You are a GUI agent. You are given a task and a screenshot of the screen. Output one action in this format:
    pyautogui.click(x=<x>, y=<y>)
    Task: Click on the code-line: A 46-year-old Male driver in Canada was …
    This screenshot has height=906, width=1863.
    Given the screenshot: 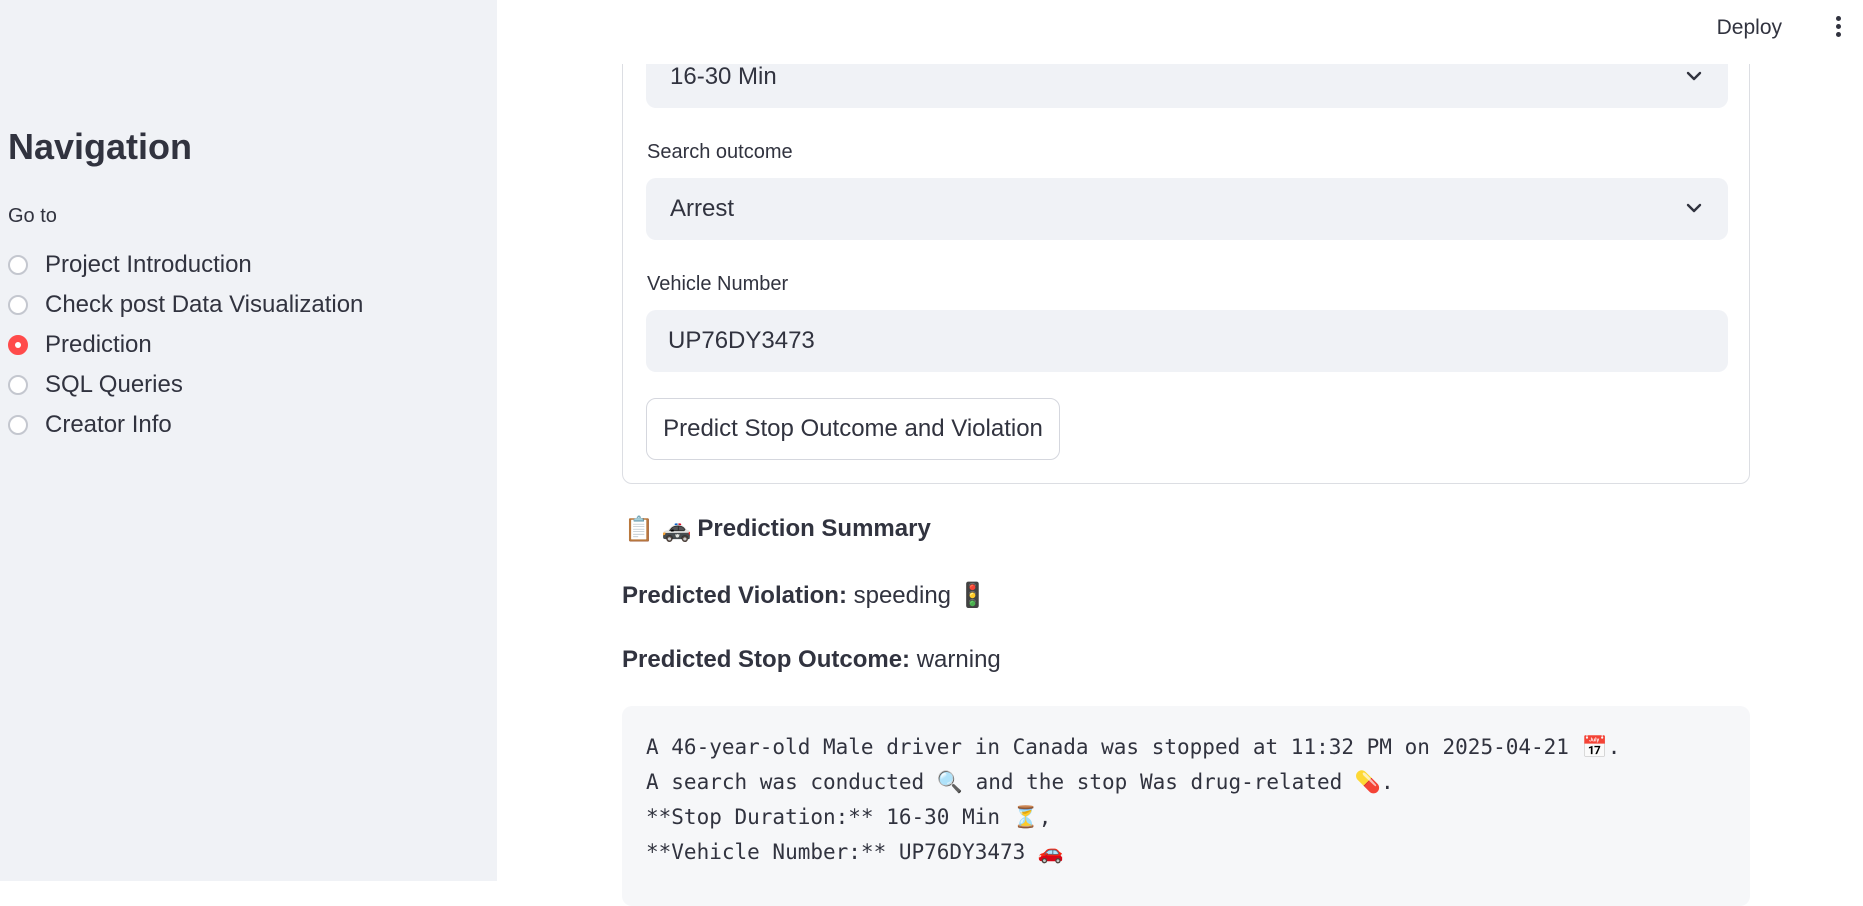 What is the action you would take?
    pyautogui.click(x=1133, y=747)
    